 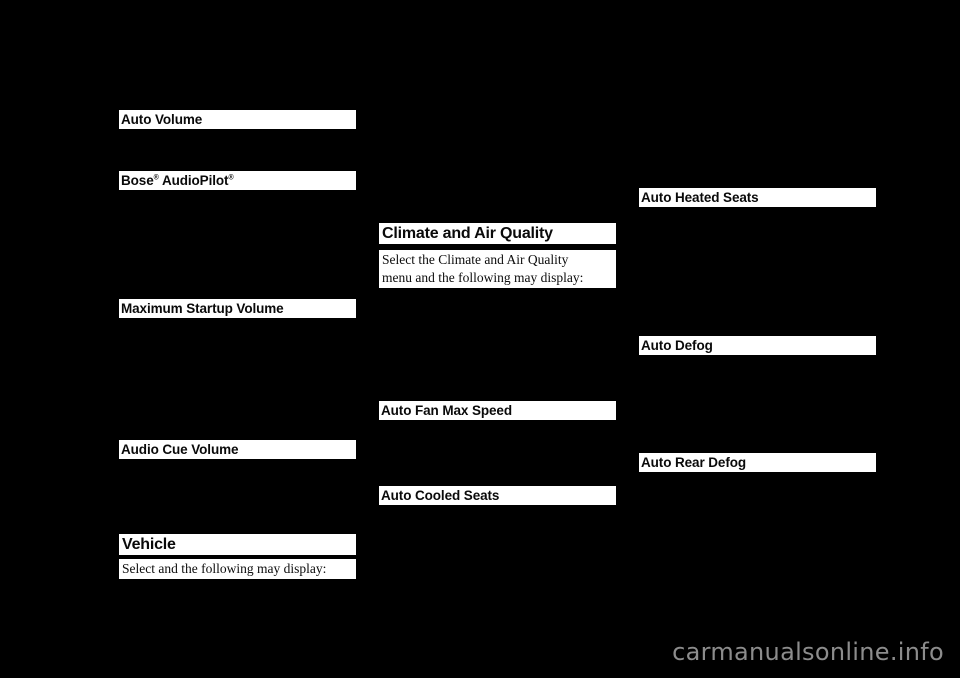 I want to click on heading-vehicle: Vehicle, so click(x=237, y=544).